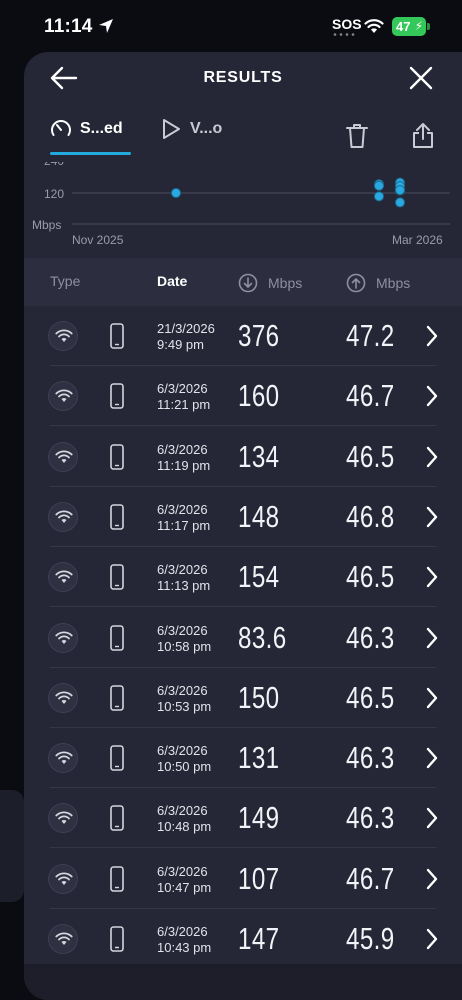 This screenshot has height=1000, width=462. Describe the element at coordinates (184, 827) in the screenshot. I see `result-time: 10:48 pm` at that location.